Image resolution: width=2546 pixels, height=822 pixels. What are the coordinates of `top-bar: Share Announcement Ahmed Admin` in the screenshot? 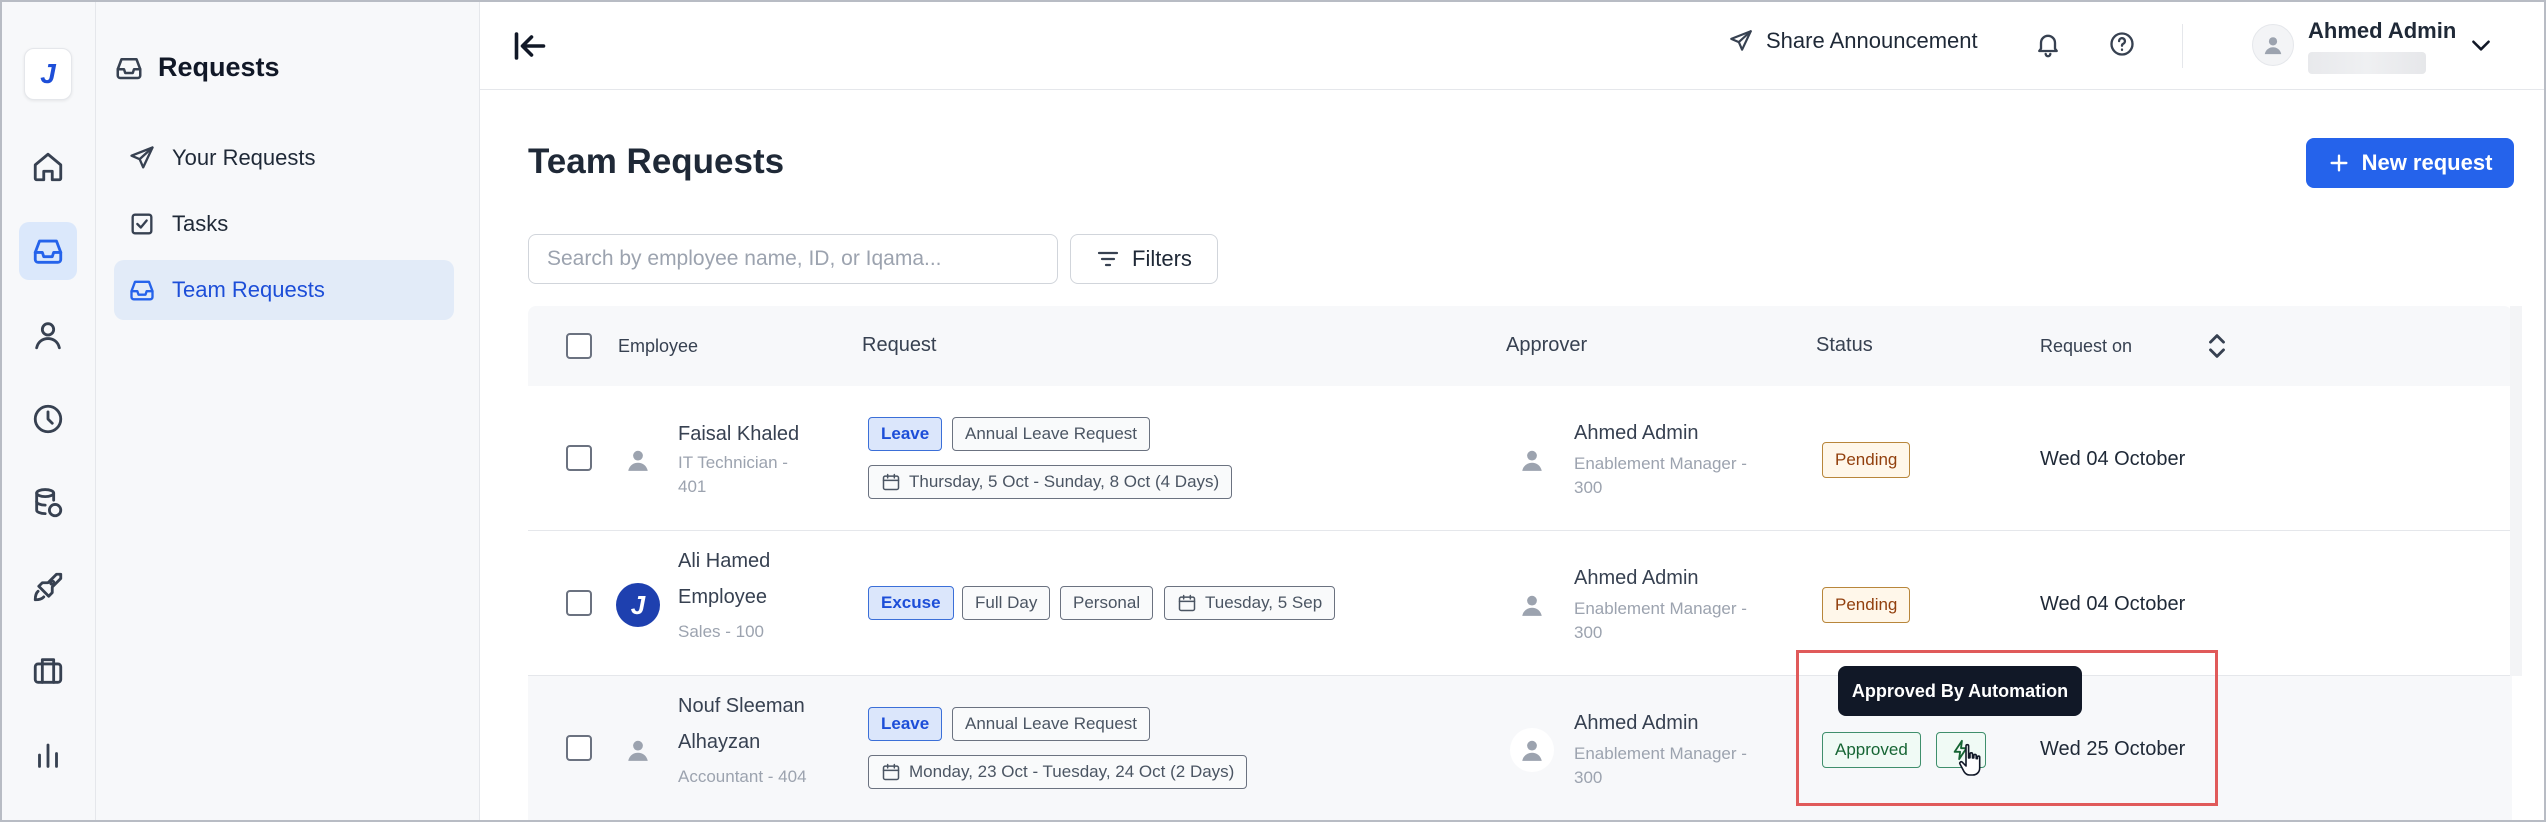 It's located at (1512, 46).